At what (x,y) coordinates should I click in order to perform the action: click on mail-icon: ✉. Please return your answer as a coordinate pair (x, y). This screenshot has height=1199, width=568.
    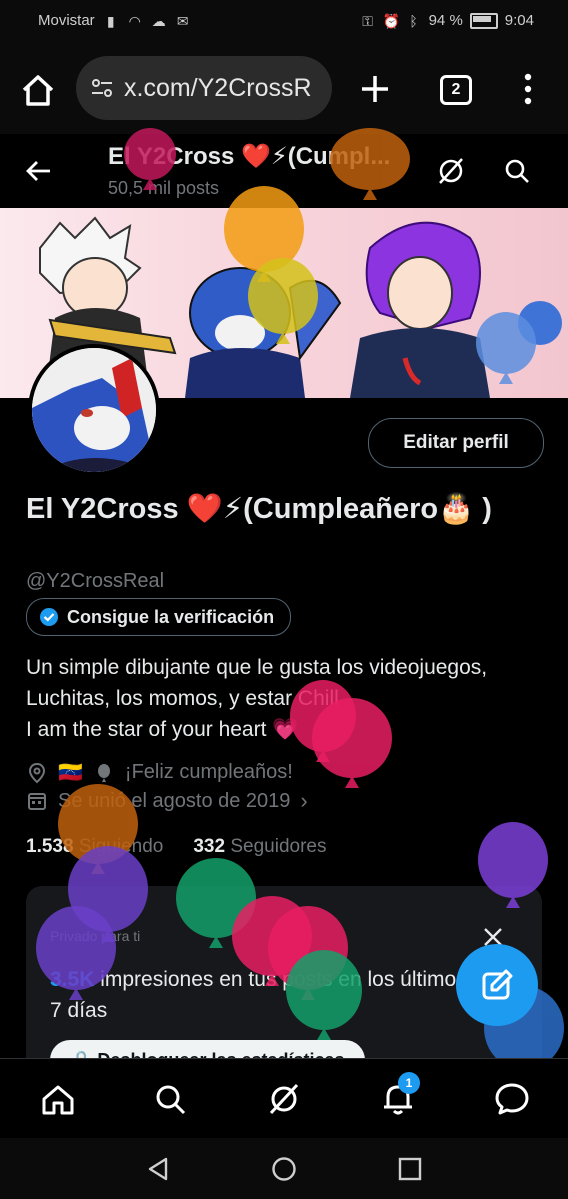
    Looking at the image, I should click on (182, 20).